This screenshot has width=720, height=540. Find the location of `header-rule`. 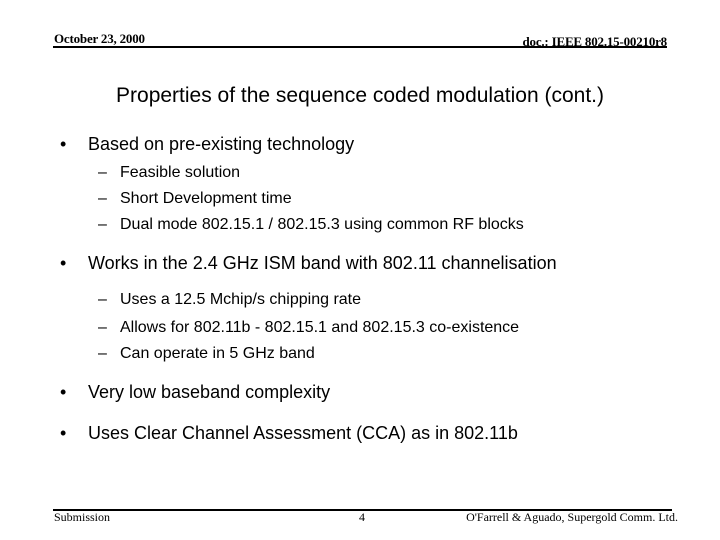

header-rule is located at coordinates (360, 47).